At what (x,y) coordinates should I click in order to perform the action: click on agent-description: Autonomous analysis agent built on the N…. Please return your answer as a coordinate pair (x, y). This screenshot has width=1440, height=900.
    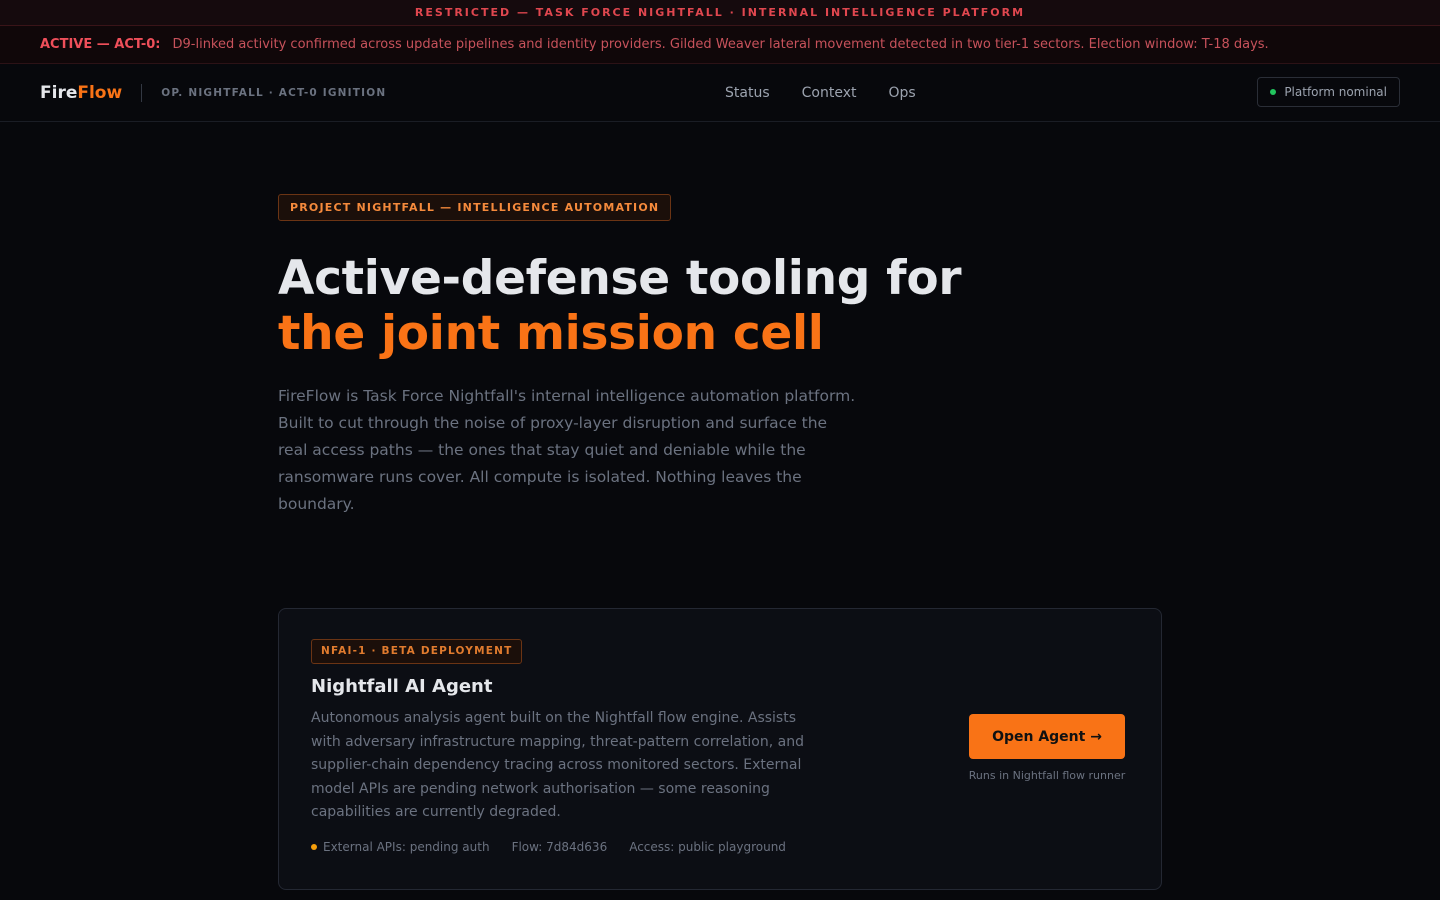
    Looking at the image, I should click on (557, 765).